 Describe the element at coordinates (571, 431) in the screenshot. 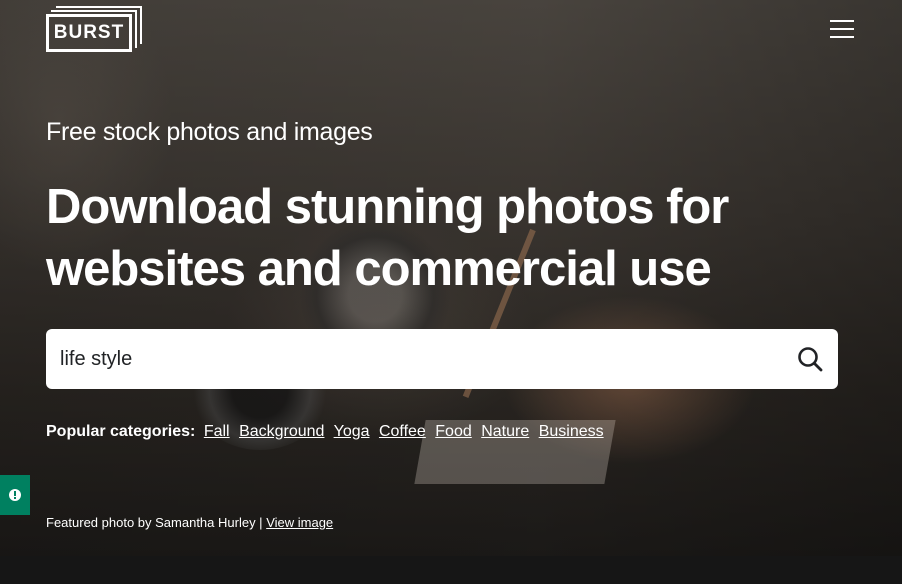

I see `category-link-business: Business` at that location.